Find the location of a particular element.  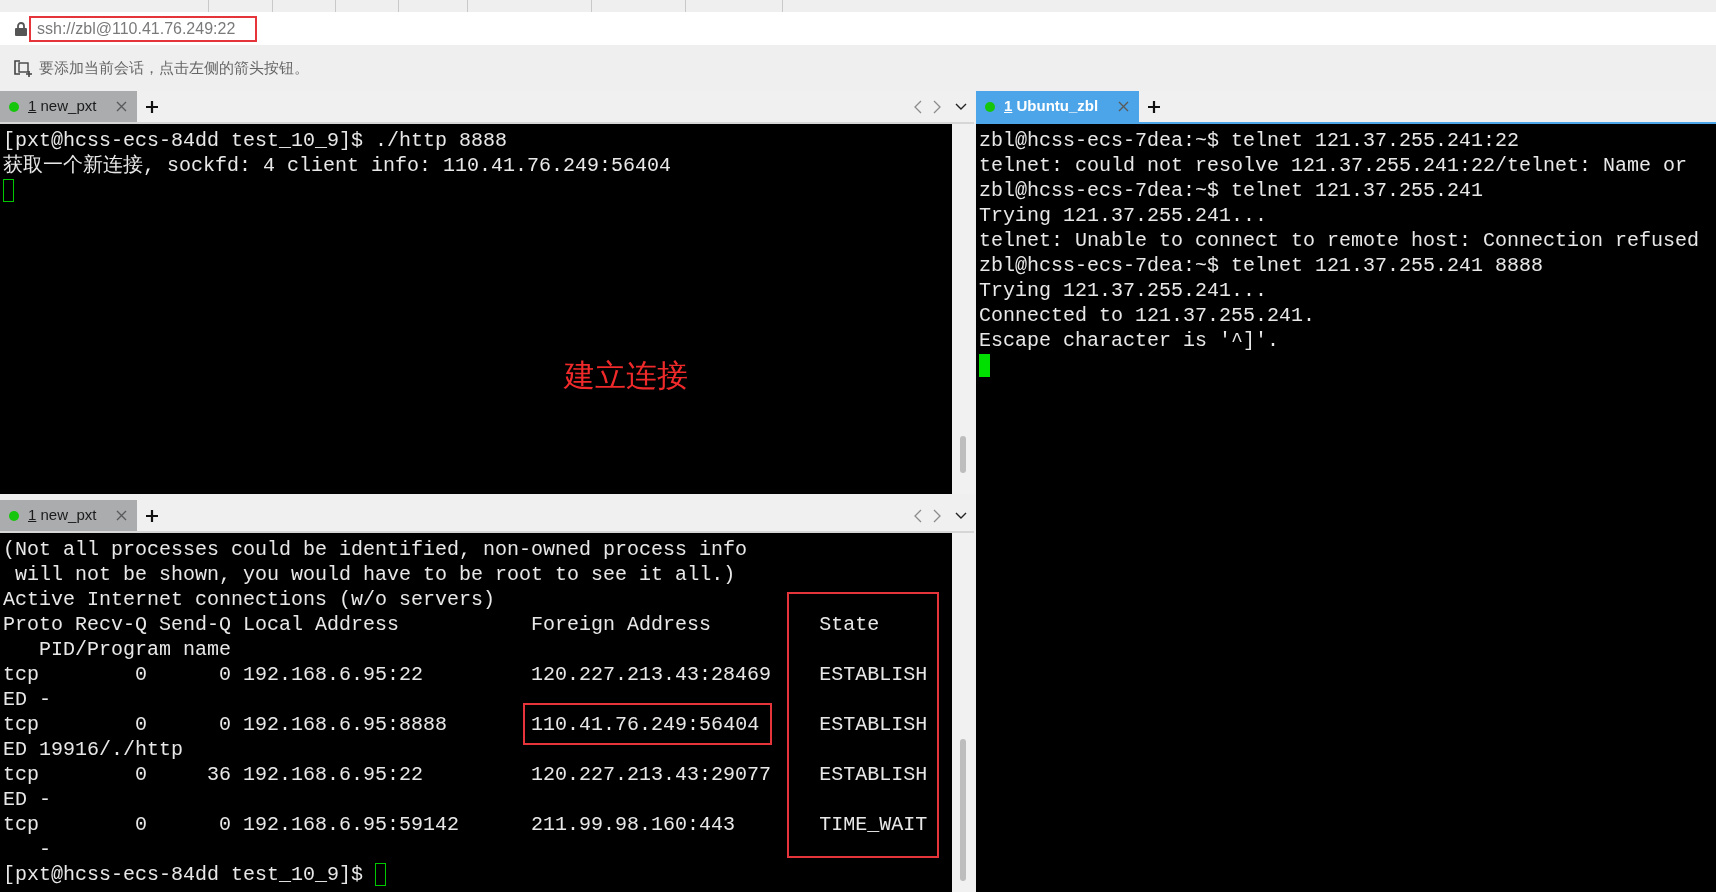

terminal-line: Escape character is '^]'. is located at coordinates (1129, 340).